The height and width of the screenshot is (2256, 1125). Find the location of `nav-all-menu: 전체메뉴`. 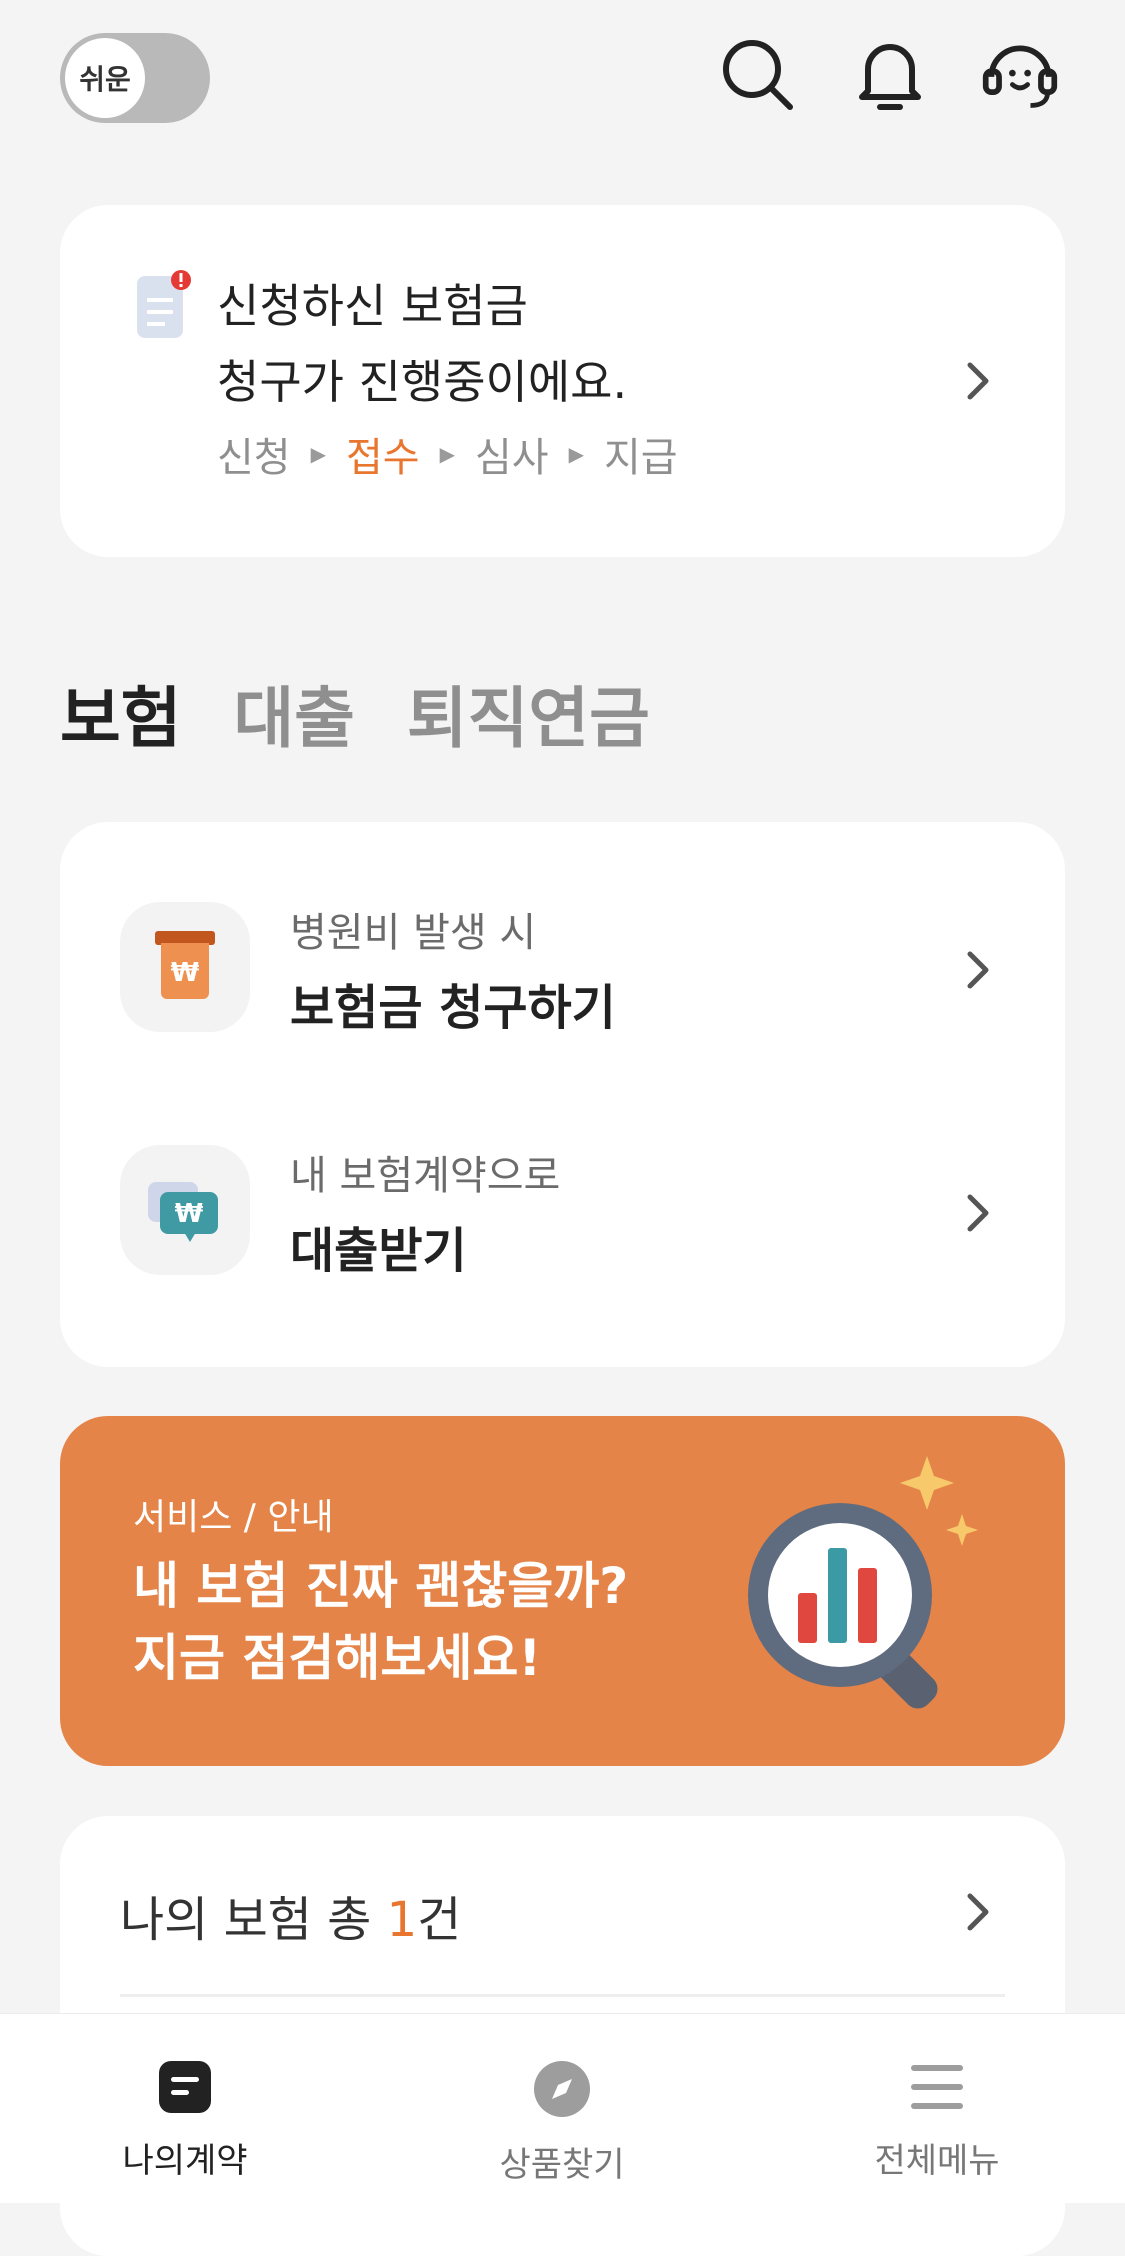

nav-all-menu: 전체메뉴 is located at coordinates (937, 2120).